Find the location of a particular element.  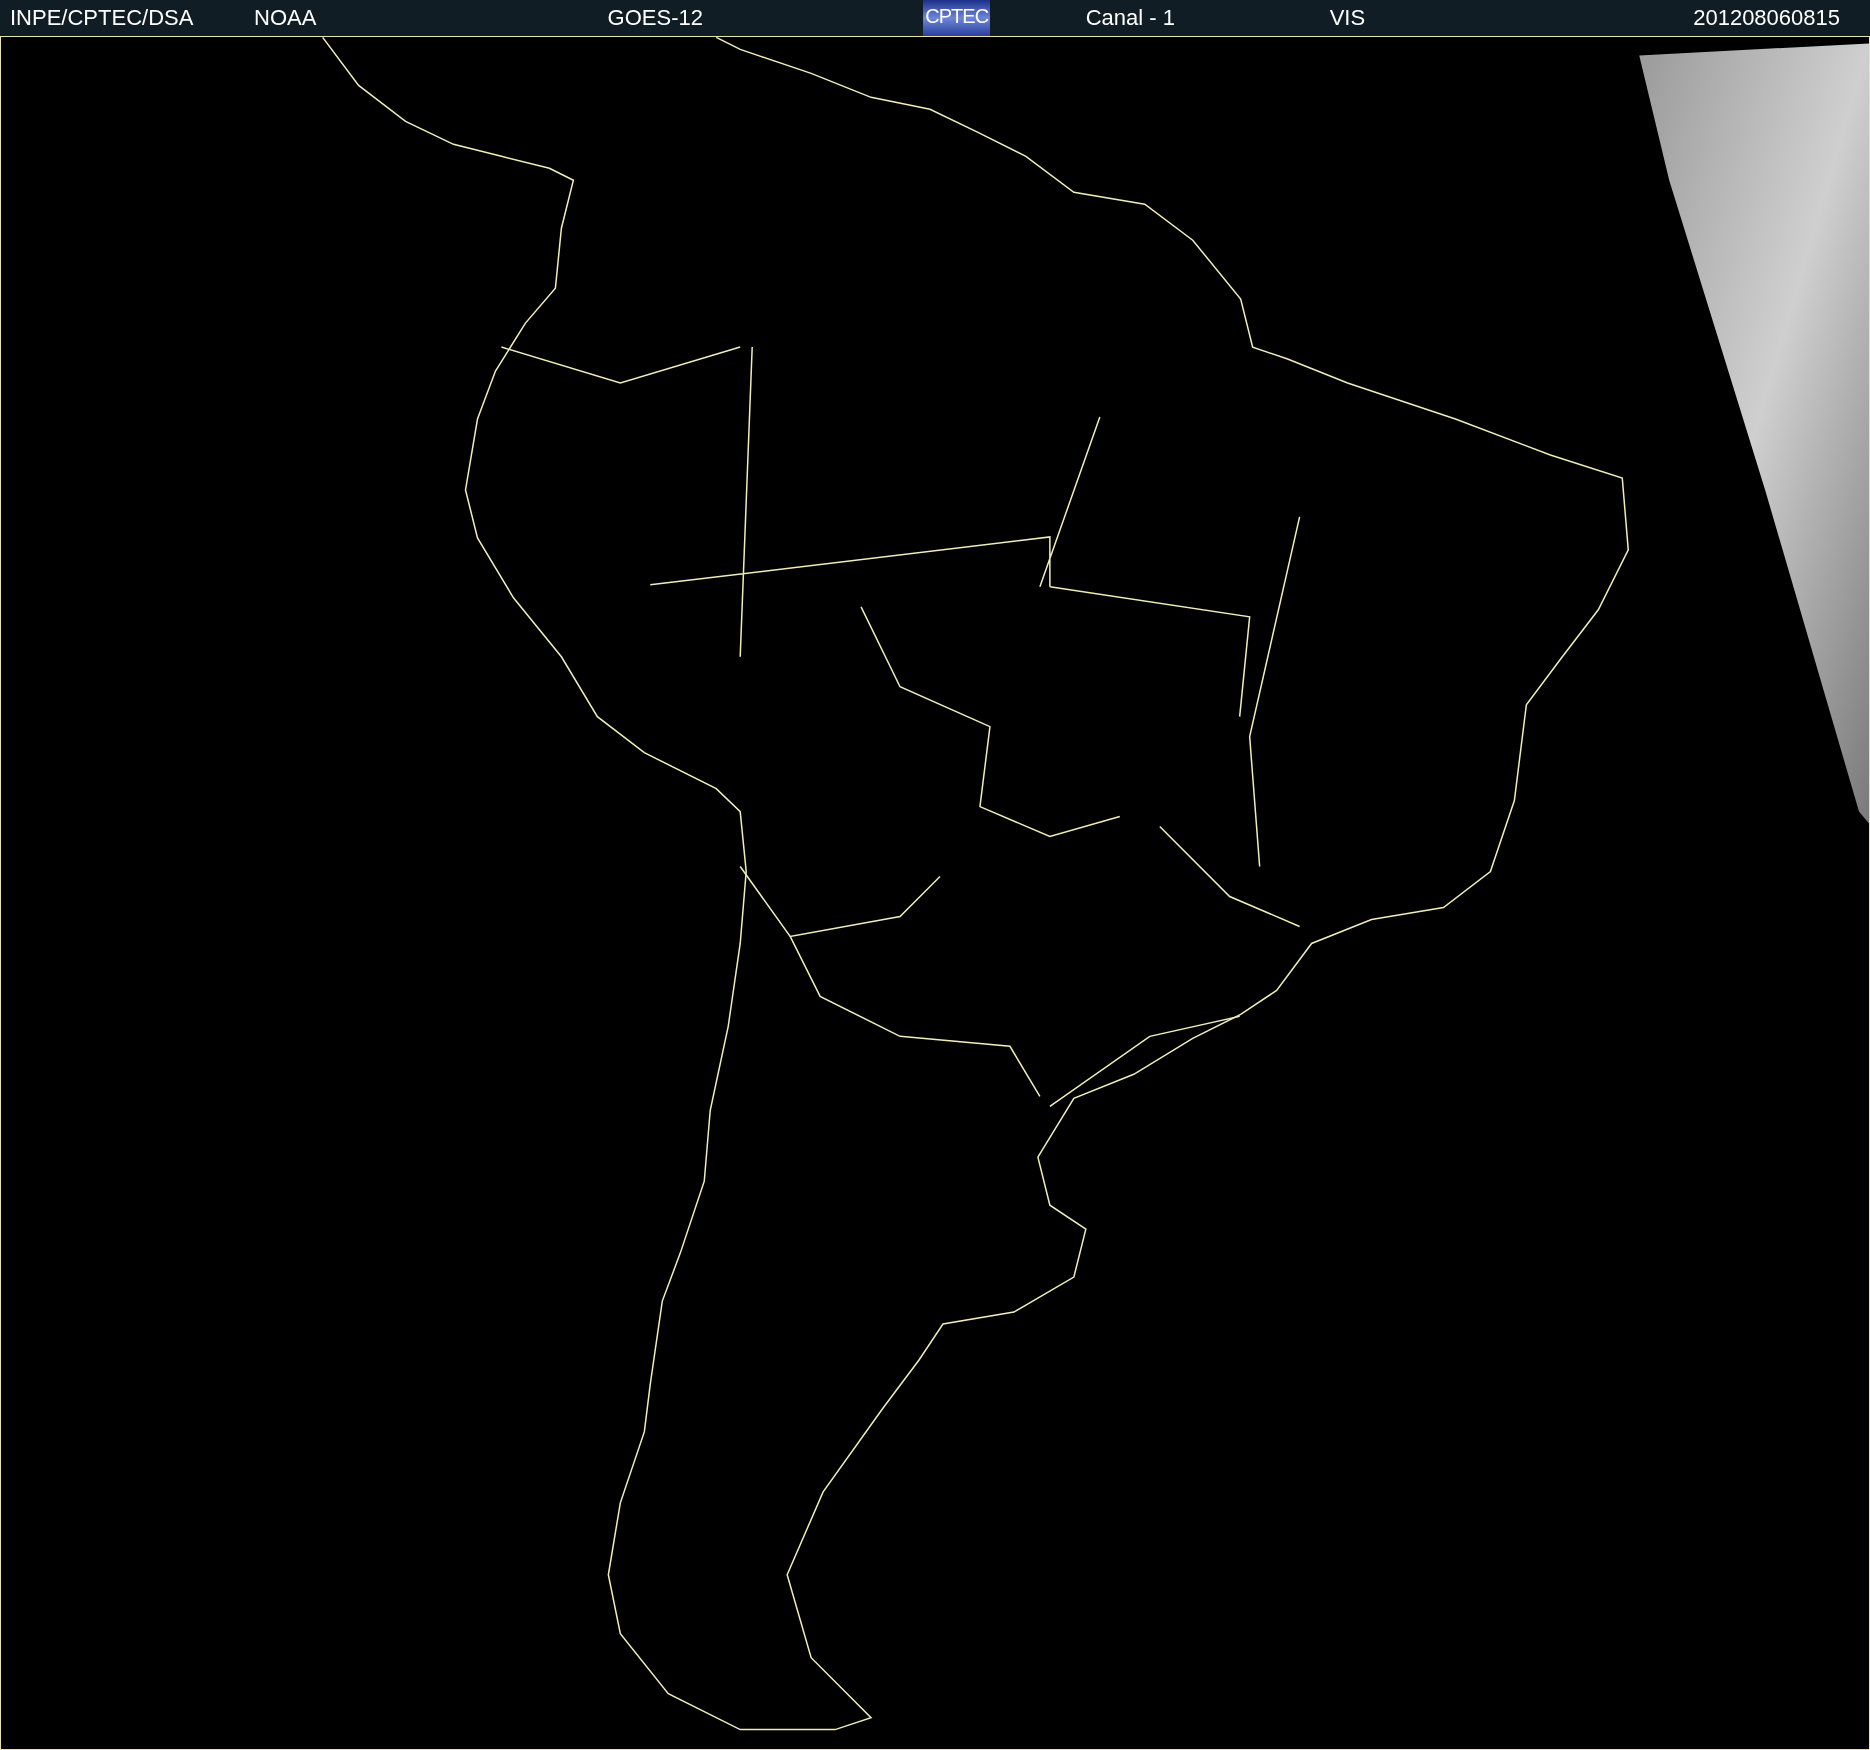

header-label: VIS is located at coordinates (1347, 18).